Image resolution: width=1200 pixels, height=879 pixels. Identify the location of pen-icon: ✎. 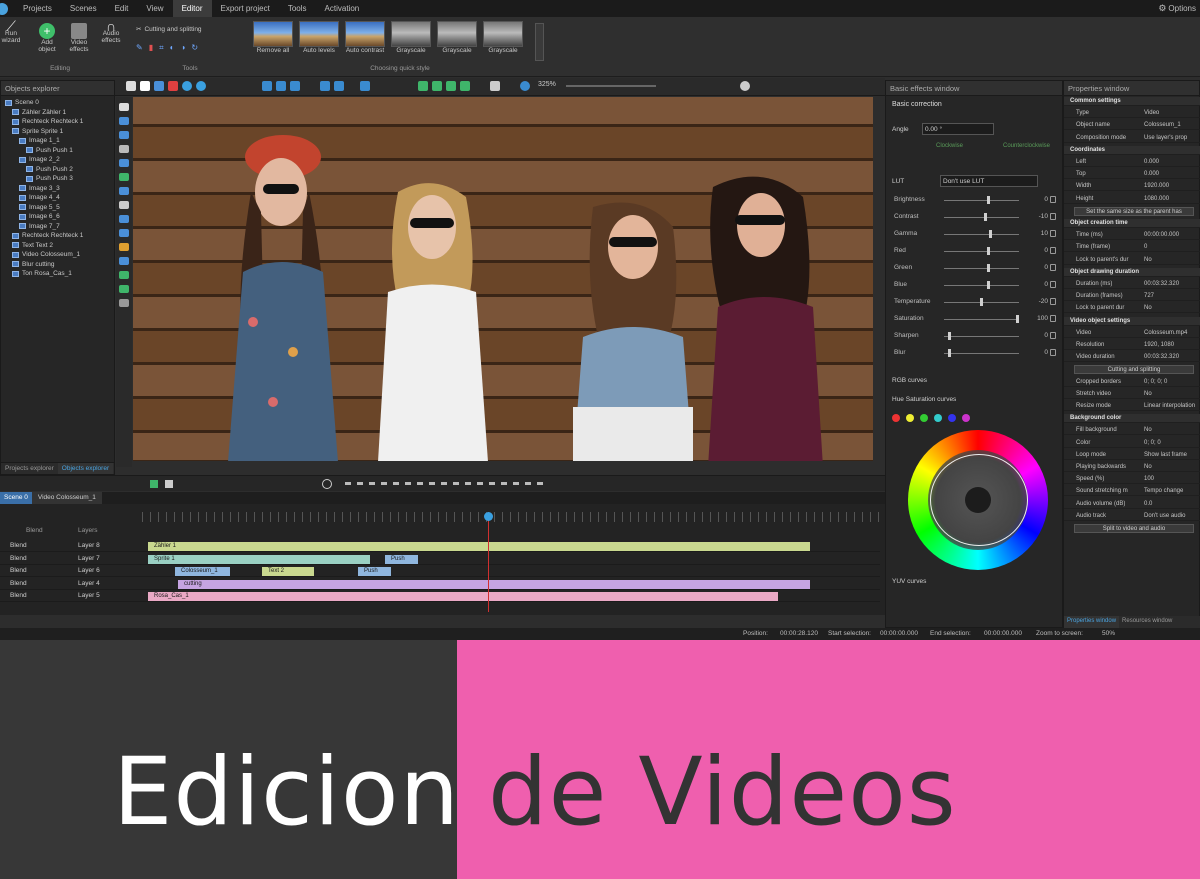
(139, 48).